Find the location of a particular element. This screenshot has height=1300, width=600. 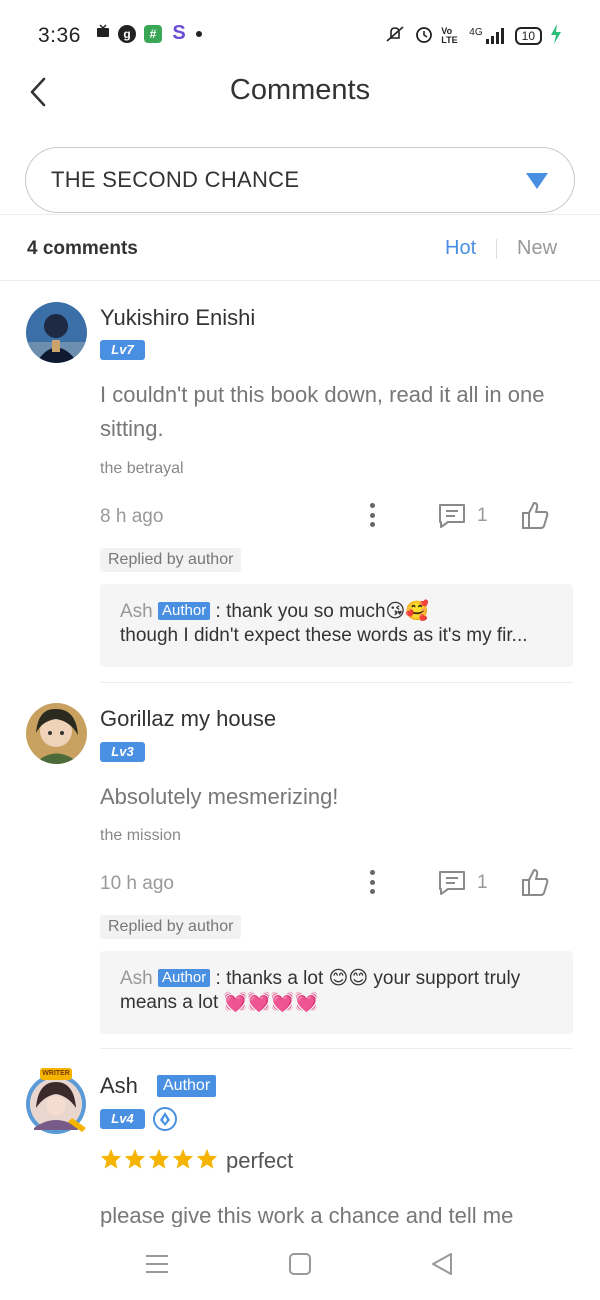

recent-apps-button is located at coordinates (157, 1264).